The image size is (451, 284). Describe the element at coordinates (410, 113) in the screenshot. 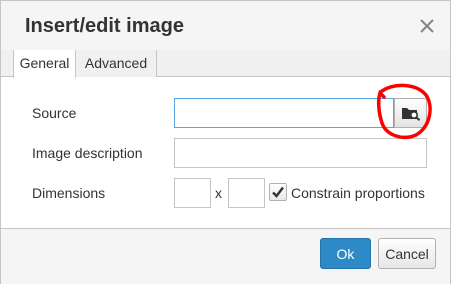

I see `browse-button` at that location.